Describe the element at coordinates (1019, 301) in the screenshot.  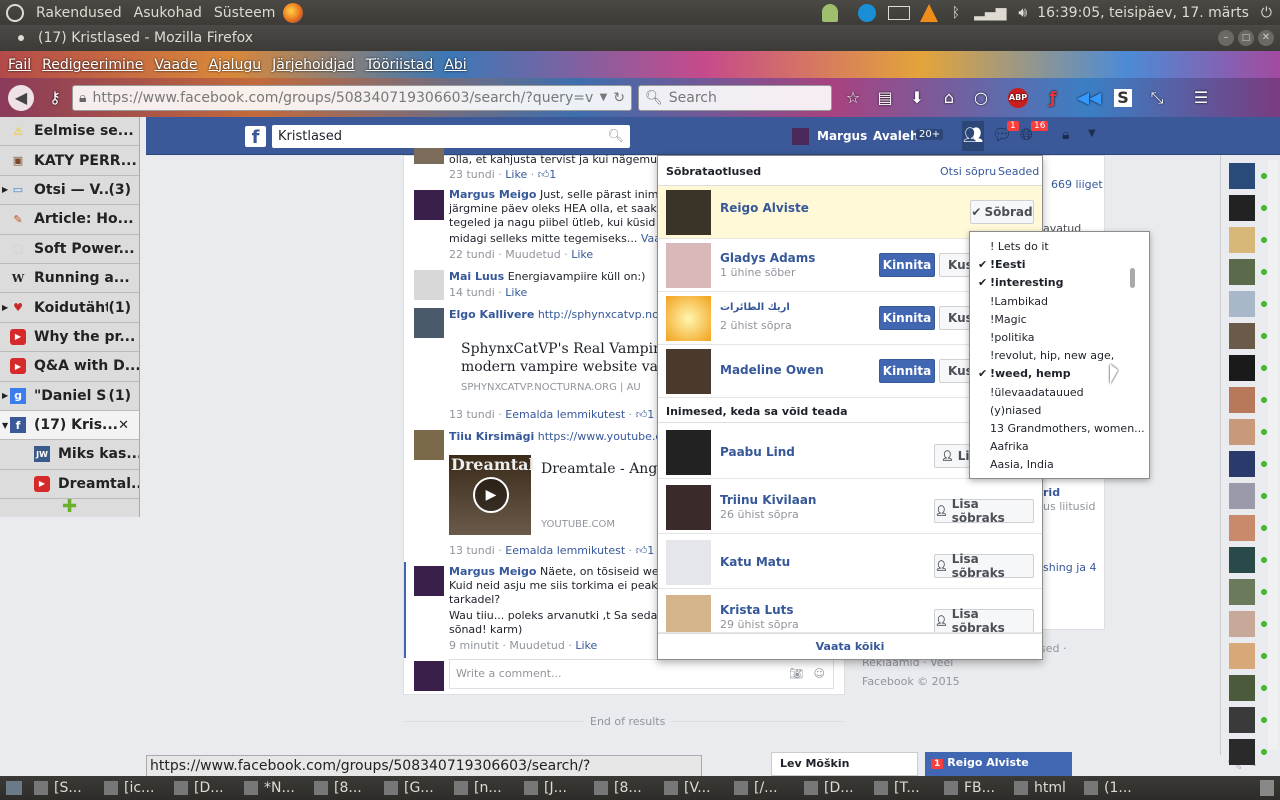
I see `friend-list-item: !Lambikad` at that location.